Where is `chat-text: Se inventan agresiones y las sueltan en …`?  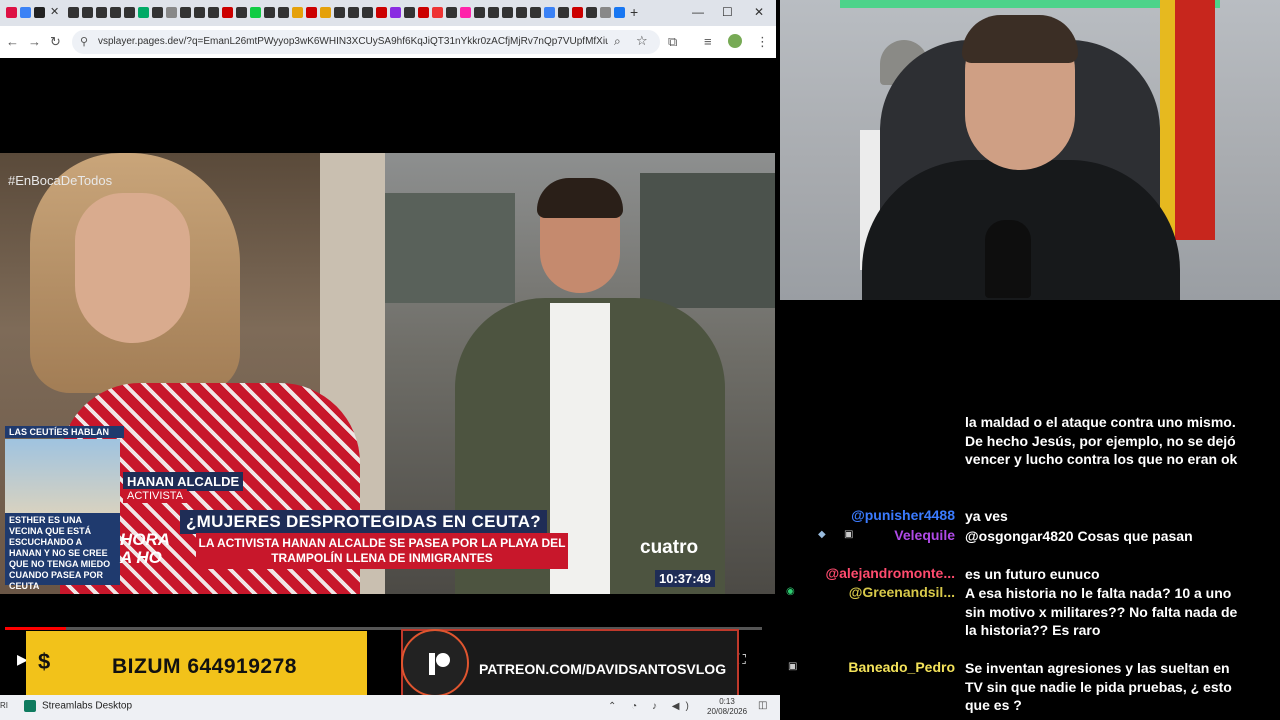 chat-text: Se inventan agresiones y las sueltan en … is located at coordinates (1098, 686).